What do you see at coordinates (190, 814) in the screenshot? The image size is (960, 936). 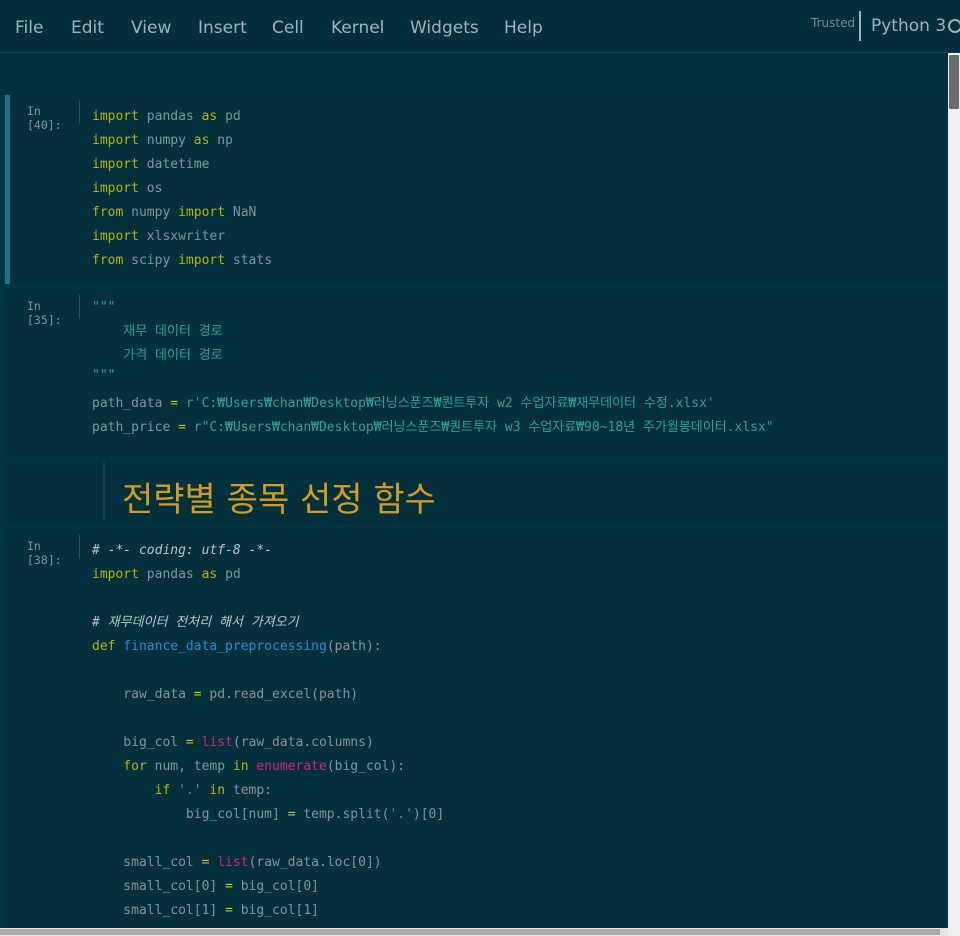 I see `code-token: big_col[num]` at bounding box center [190, 814].